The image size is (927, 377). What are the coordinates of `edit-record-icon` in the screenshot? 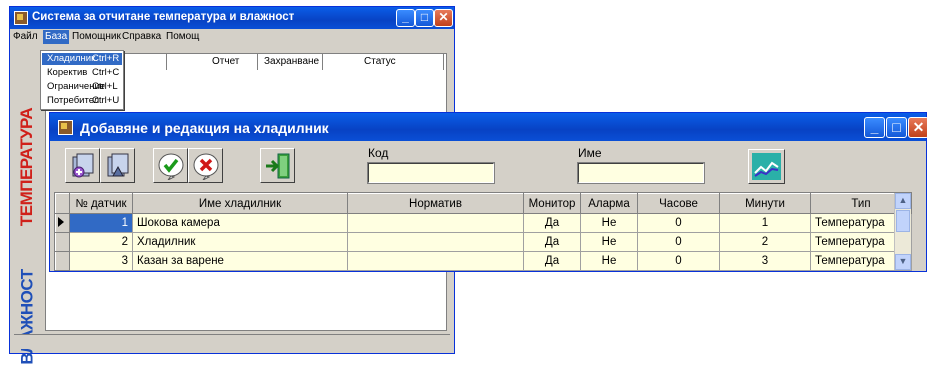 It's located at (118, 165).